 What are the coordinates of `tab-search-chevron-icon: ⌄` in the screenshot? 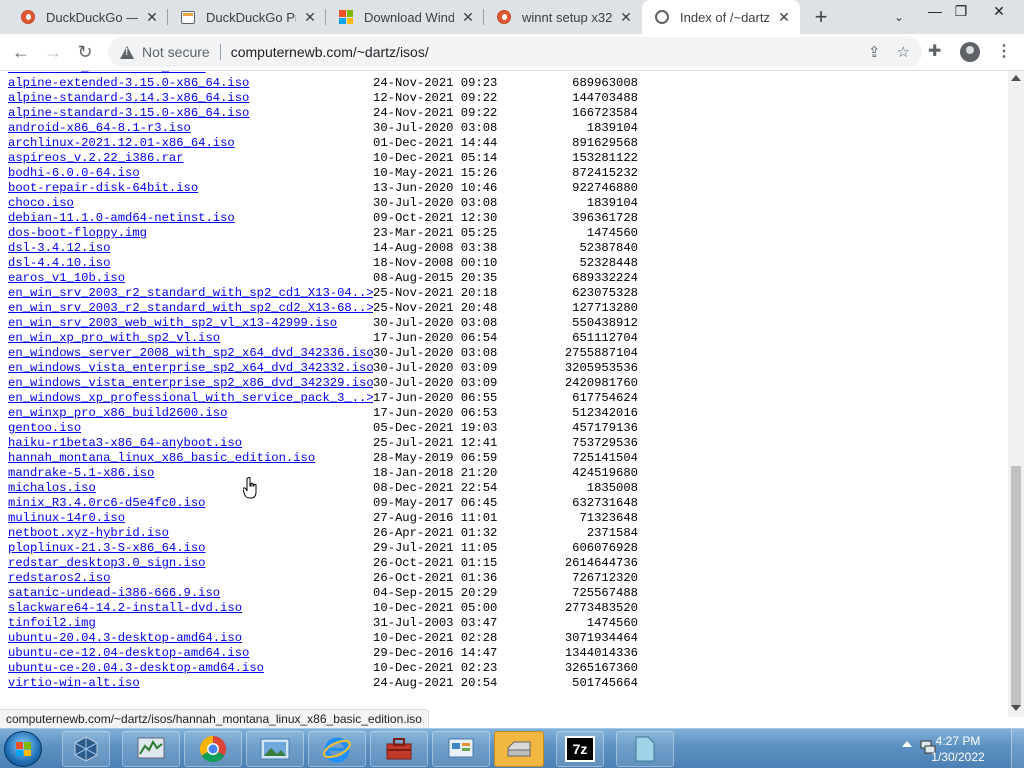 It's located at (899, 17).